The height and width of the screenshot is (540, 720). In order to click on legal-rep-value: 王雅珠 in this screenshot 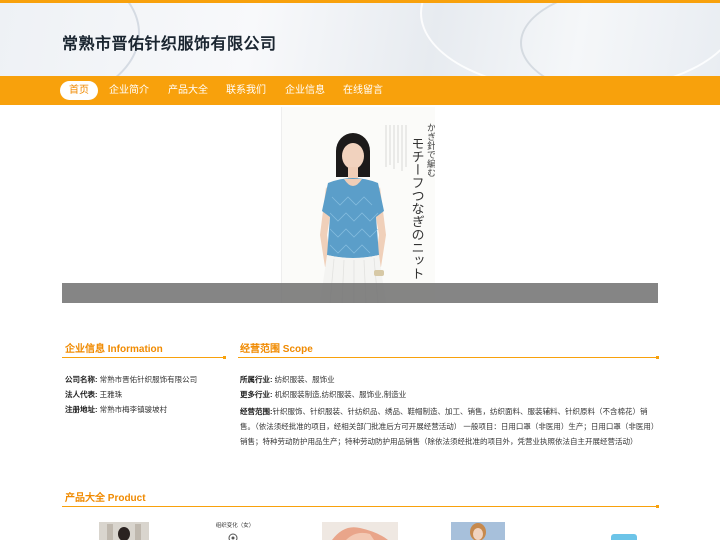, I will do `click(111, 394)`.